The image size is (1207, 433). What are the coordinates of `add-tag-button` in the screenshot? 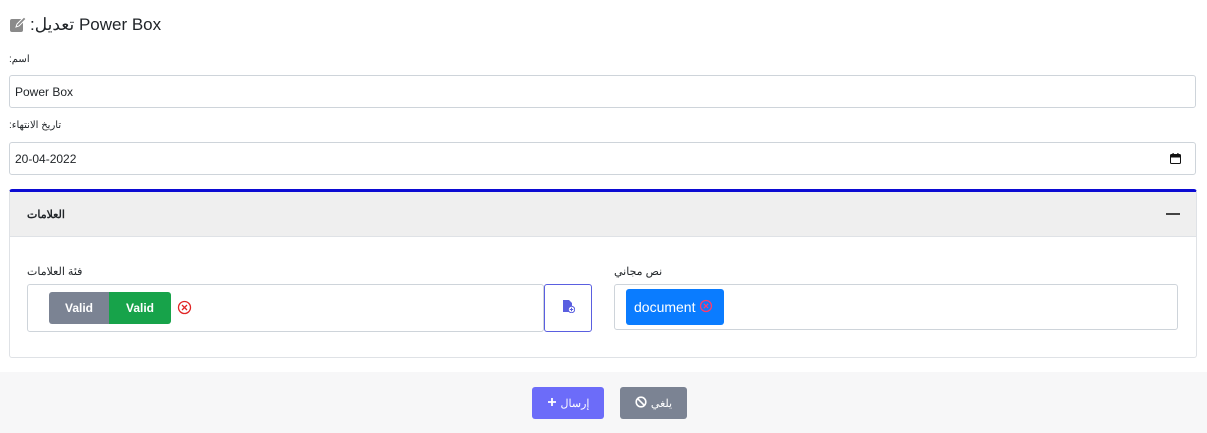 It's located at (568, 308).